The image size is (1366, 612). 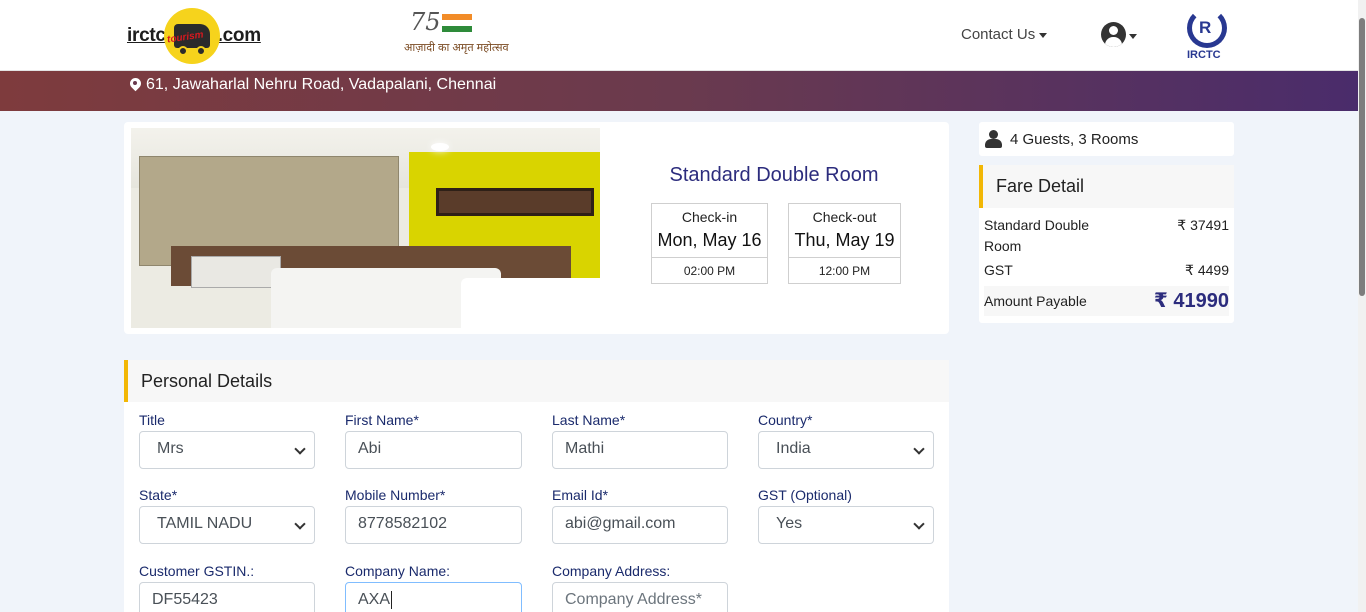 I want to click on checkin-box: Check-in Mon, May 16 02:00 PM, so click(x=709, y=243).